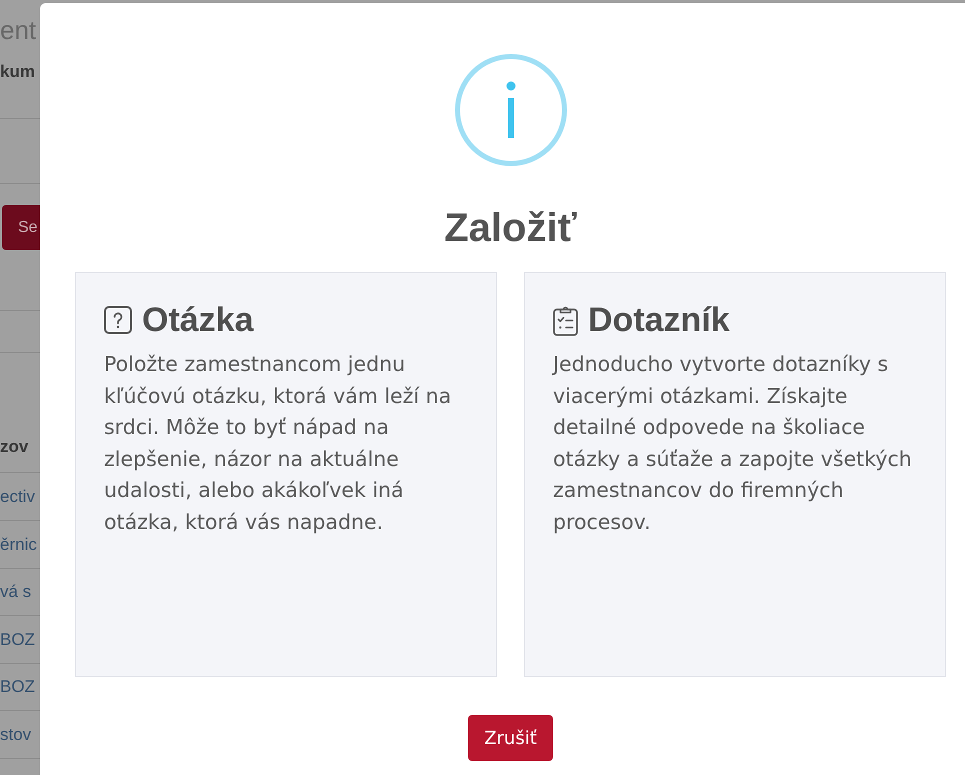 The image size is (965, 775). I want to click on document-link: stov, so click(16, 734).